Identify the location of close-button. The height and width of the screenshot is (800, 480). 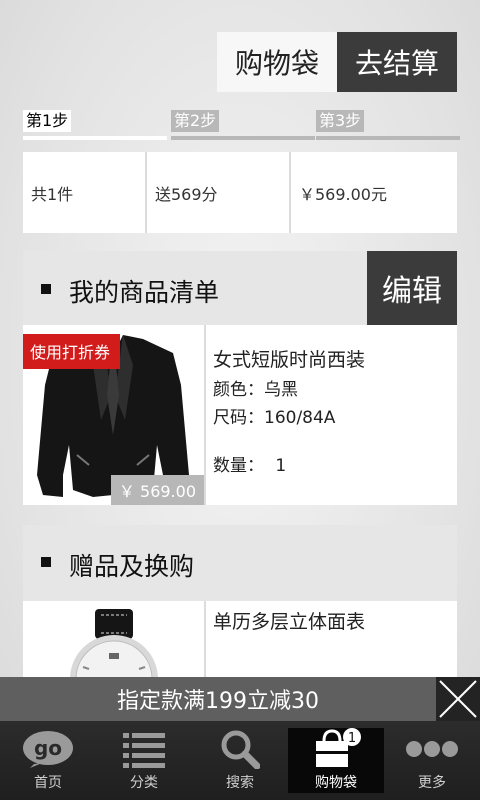
(458, 699).